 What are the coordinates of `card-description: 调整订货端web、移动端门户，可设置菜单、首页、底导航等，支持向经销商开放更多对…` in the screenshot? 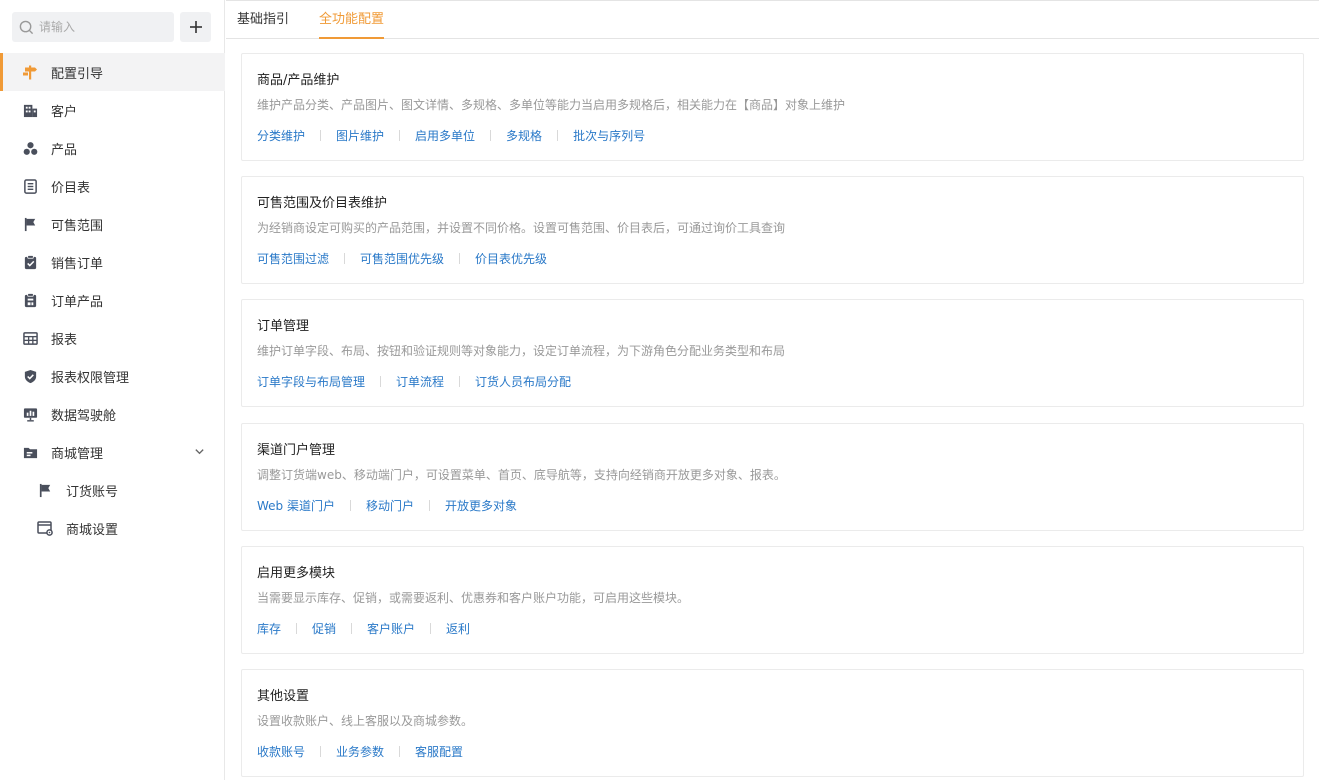 It's located at (521, 475).